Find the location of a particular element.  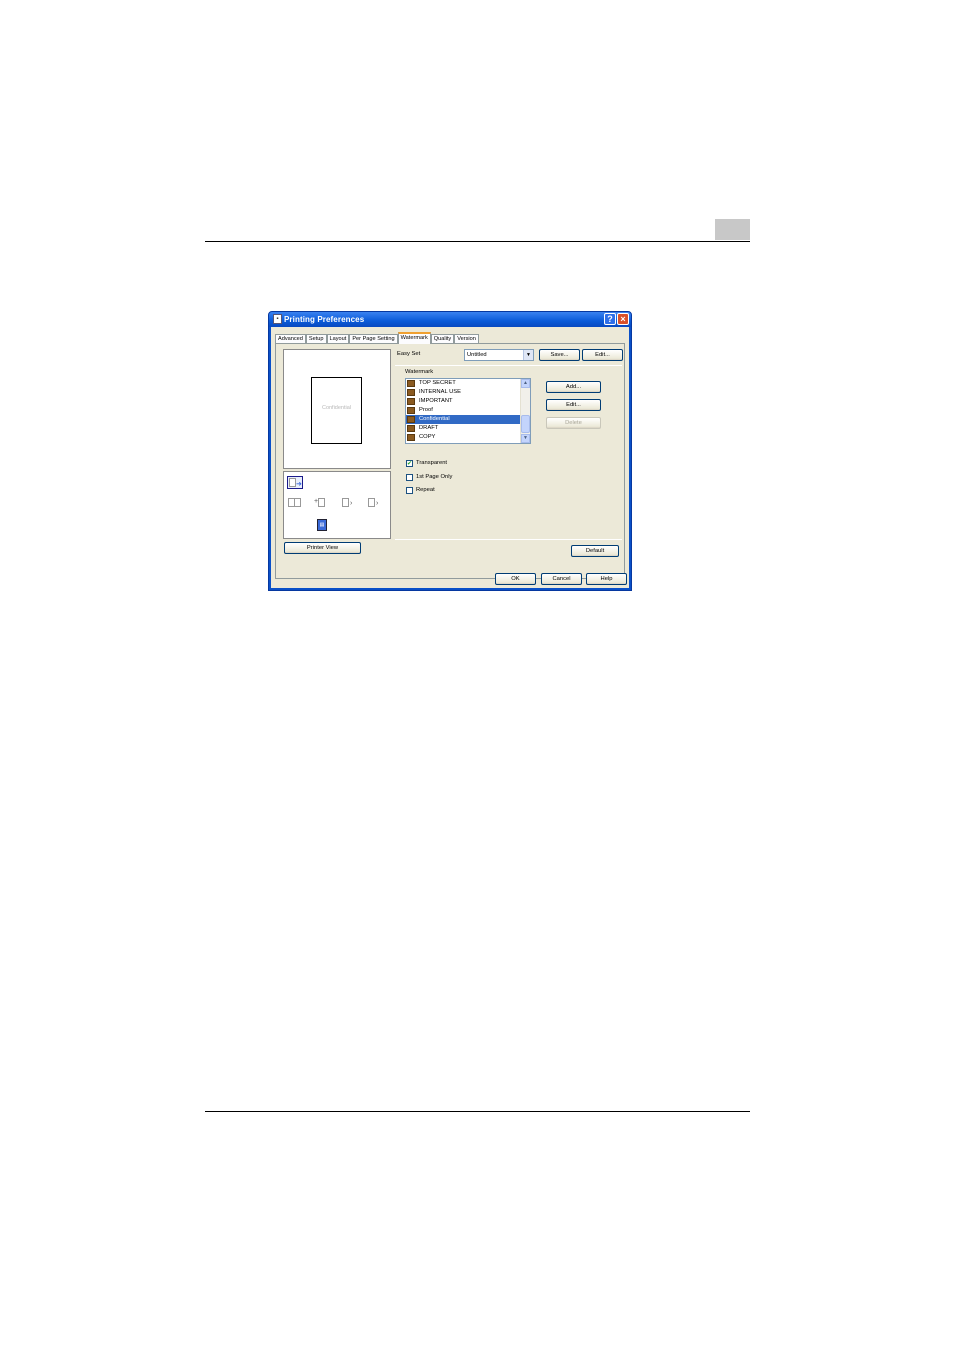

header-rule is located at coordinates (477, 241).